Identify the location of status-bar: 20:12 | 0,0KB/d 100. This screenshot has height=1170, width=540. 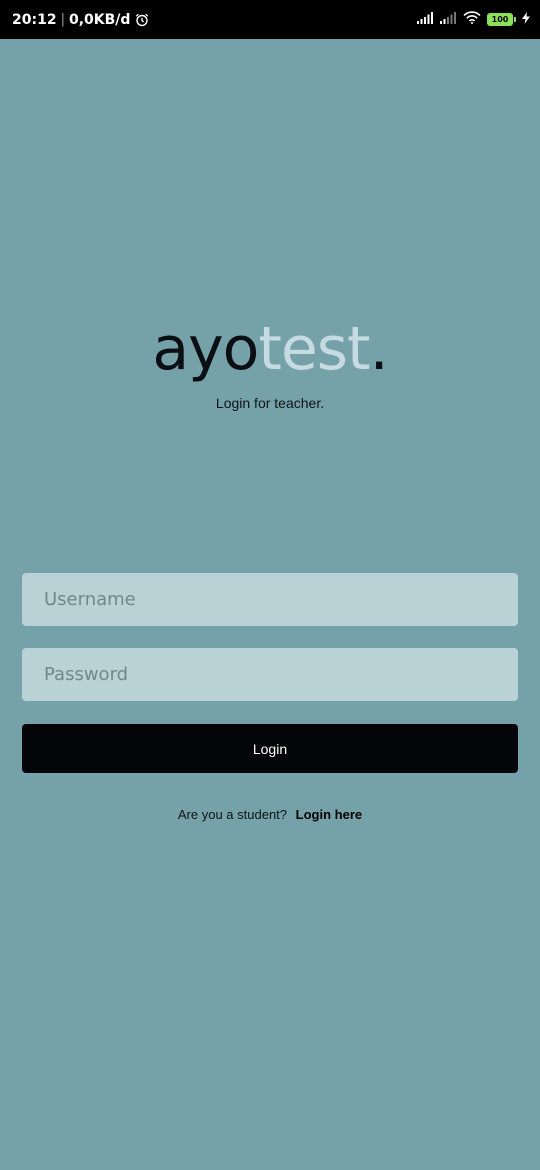
(270, 19).